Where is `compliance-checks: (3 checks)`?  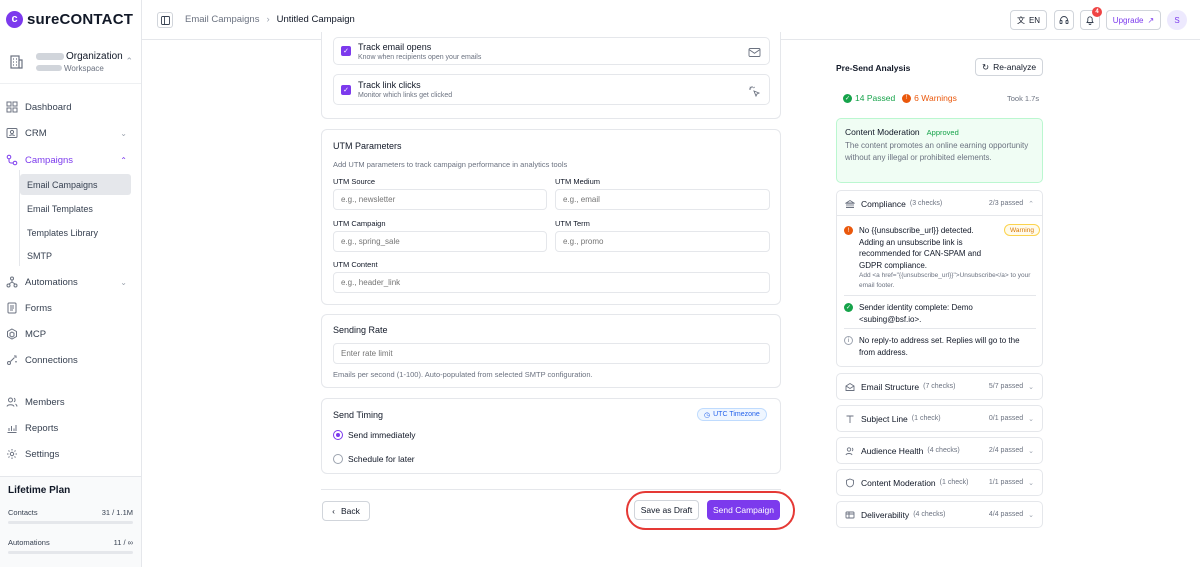
compliance-checks: (3 checks) is located at coordinates (926, 203).